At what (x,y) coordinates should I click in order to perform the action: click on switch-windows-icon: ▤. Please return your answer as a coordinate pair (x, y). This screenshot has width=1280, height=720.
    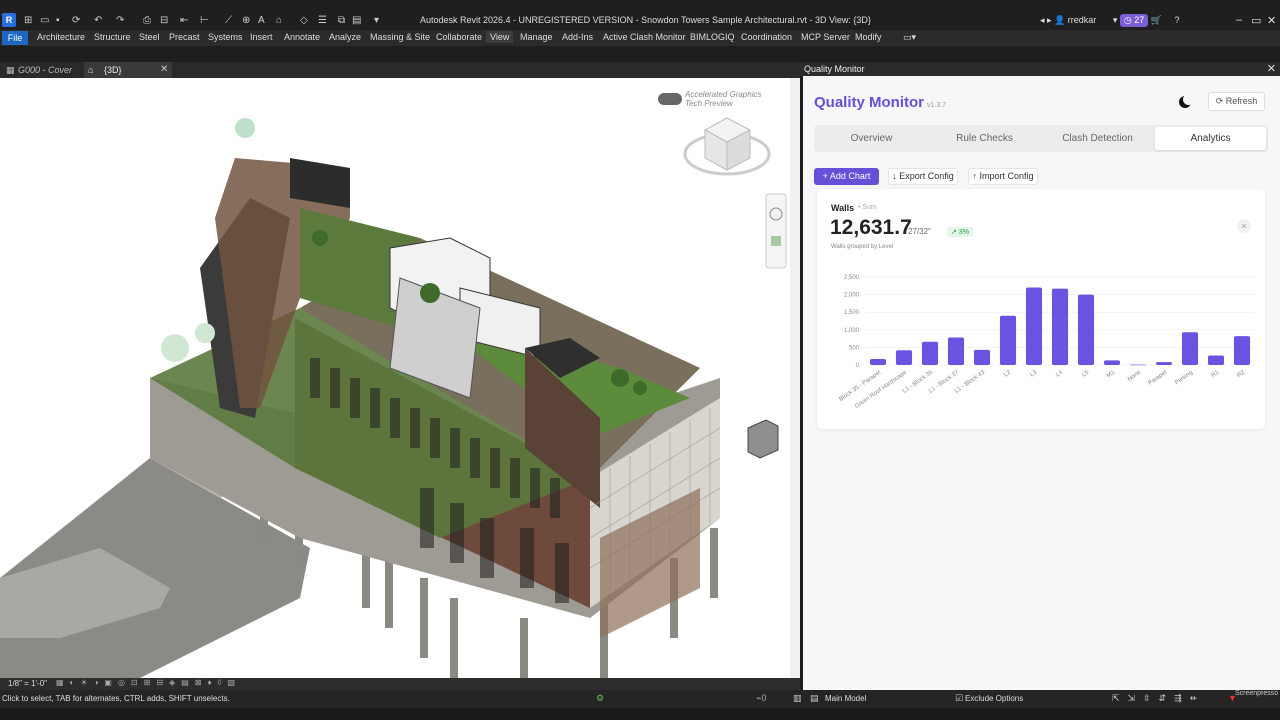
    Looking at the image, I should click on (356, 21).